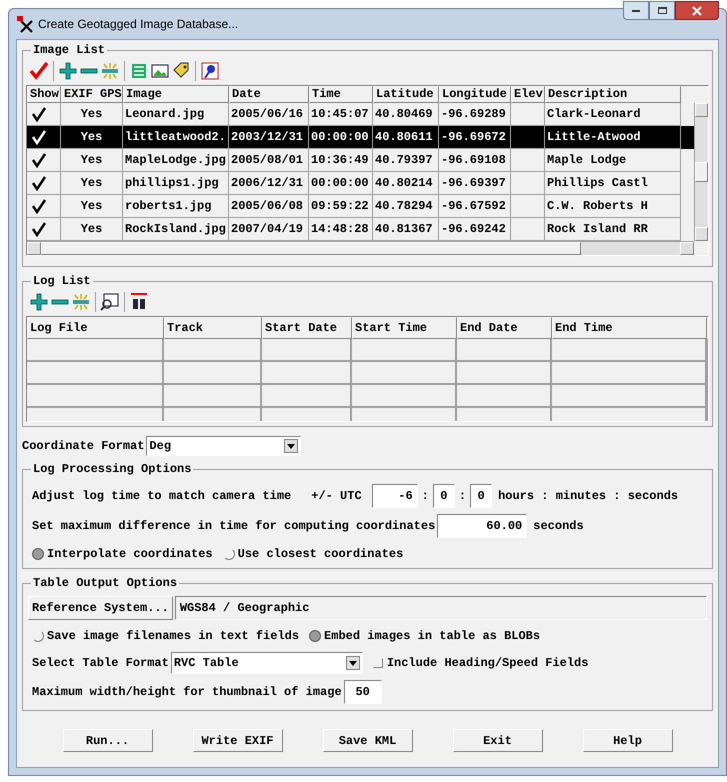 Image resolution: width=727 pixels, height=782 pixels. What do you see at coordinates (482, 526) in the screenshot?
I see `max-difference-field: 60.00` at bounding box center [482, 526].